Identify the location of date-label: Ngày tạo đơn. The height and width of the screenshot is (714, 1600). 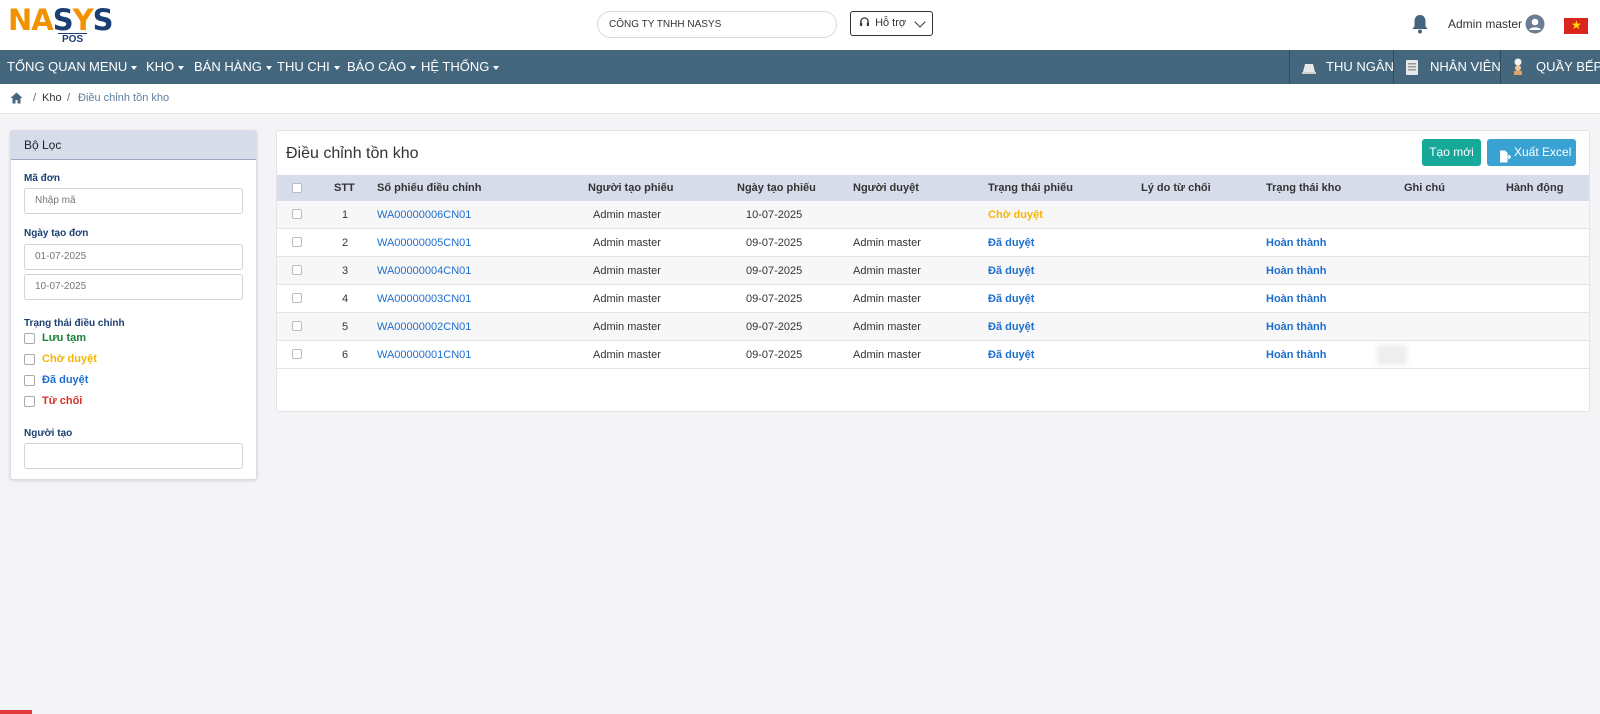
(56, 233).